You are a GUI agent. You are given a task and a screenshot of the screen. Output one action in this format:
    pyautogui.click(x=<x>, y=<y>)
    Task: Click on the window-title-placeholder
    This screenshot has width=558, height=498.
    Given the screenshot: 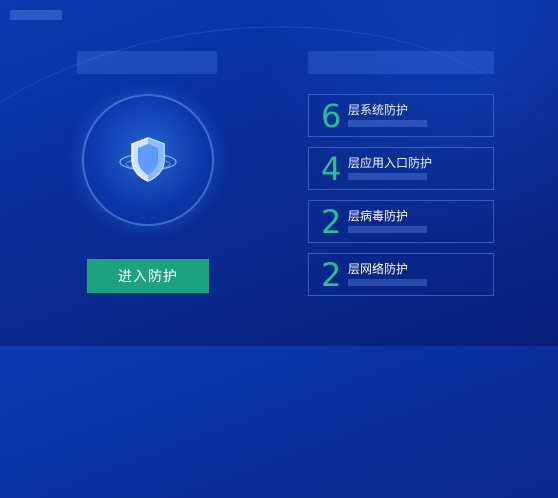 What is the action you would take?
    pyautogui.click(x=36, y=15)
    